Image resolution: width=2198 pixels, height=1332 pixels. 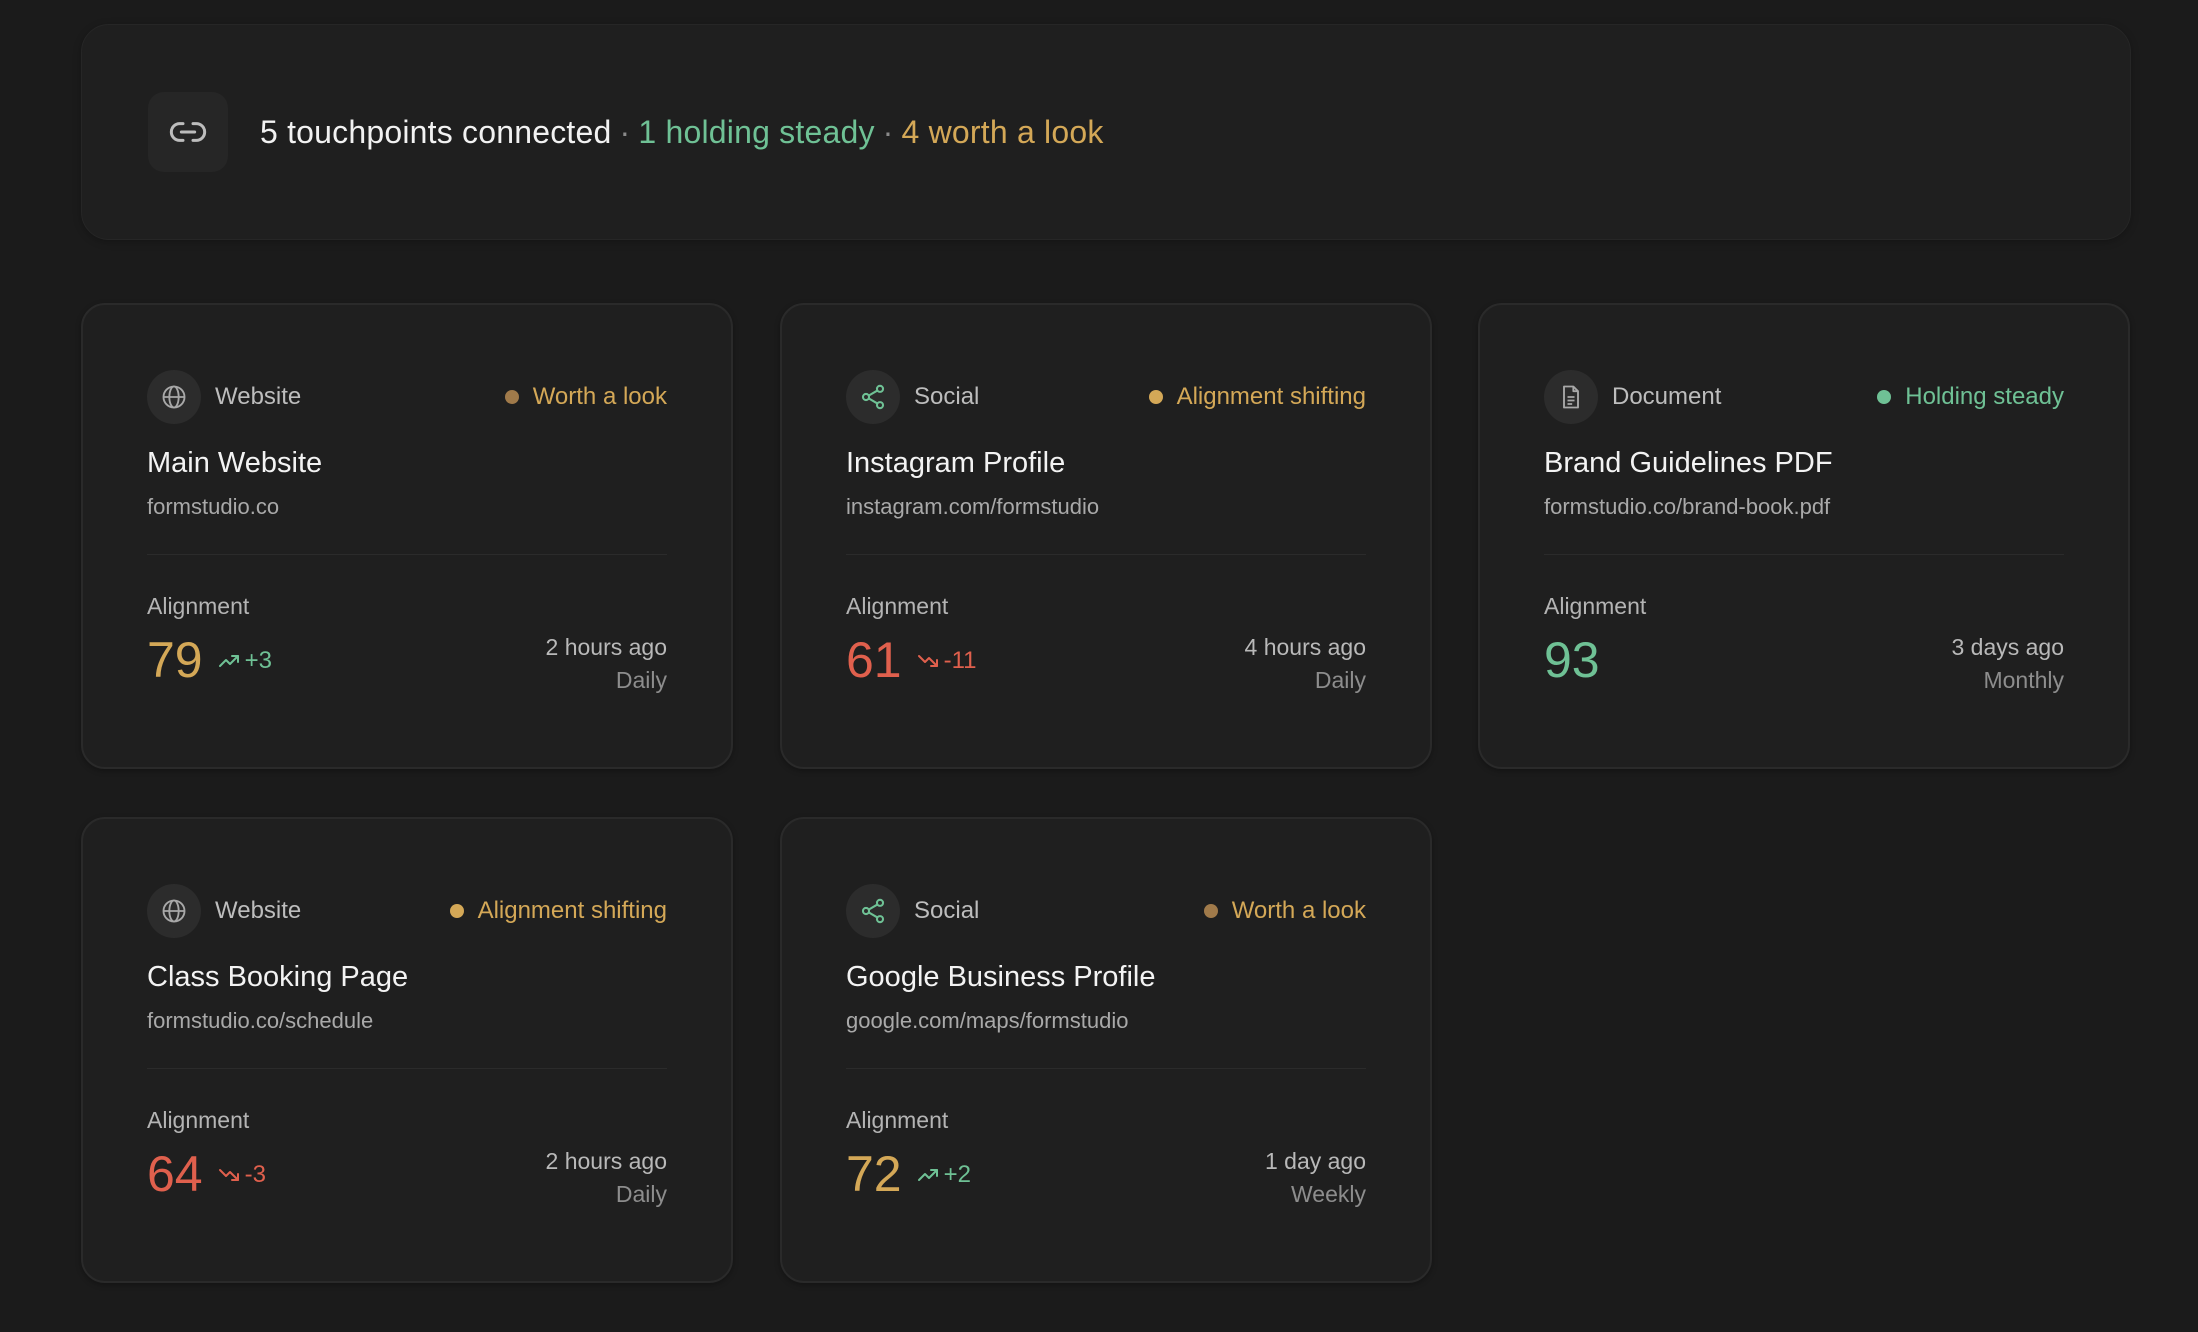 What do you see at coordinates (956, 463) in the screenshot?
I see `card-title: Instagram Profile` at bounding box center [956, 463].